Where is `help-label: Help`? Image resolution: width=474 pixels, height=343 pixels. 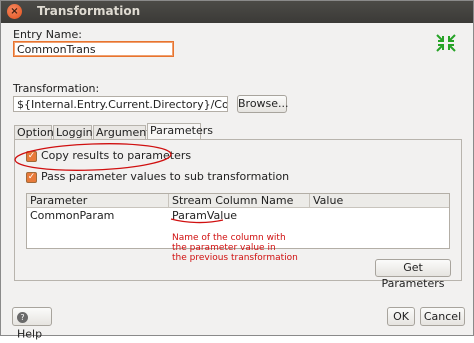
help-label: Help is located at coordinates (30, 334).